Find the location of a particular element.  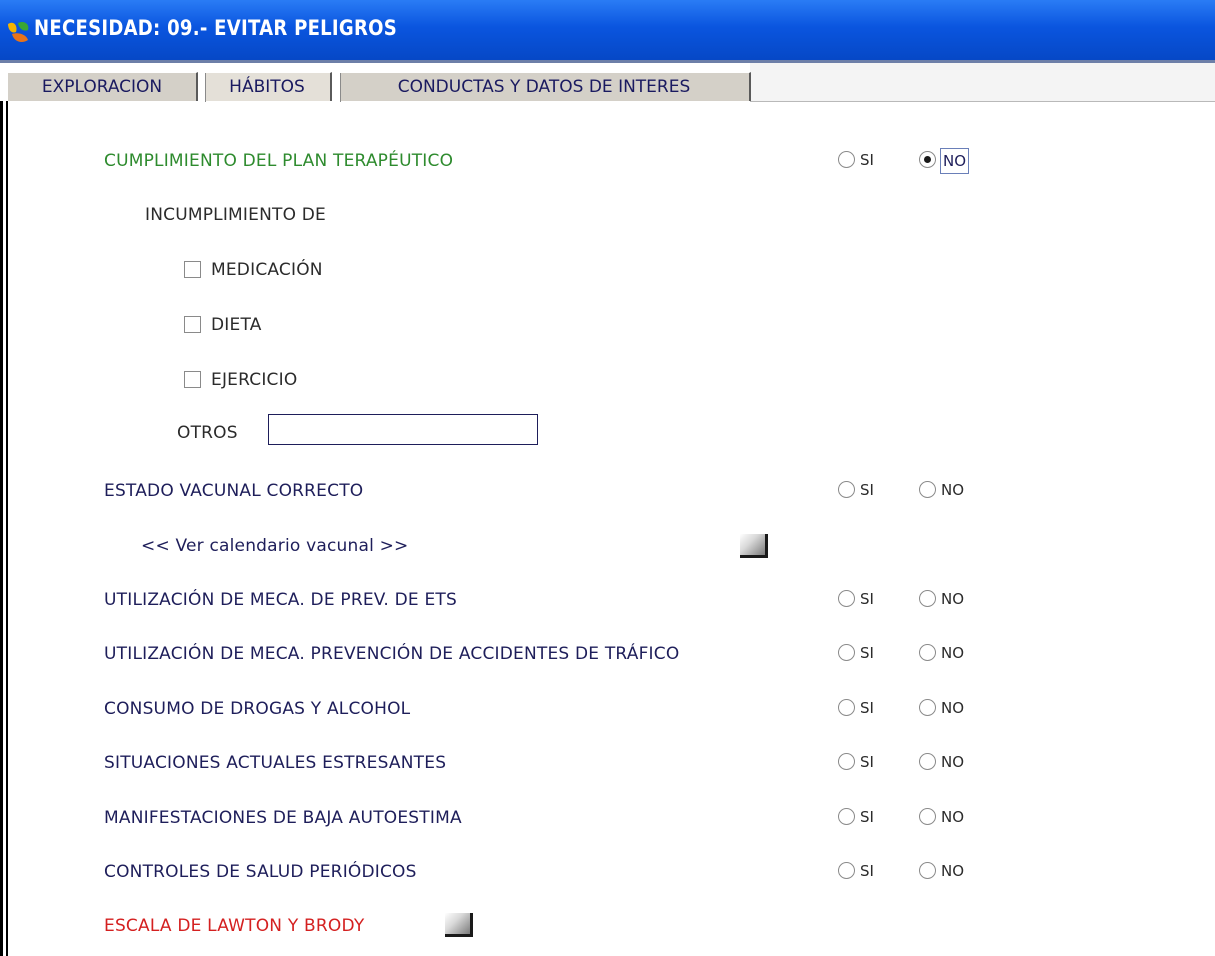

controles-no-radio is located at coordinates (927, 870).